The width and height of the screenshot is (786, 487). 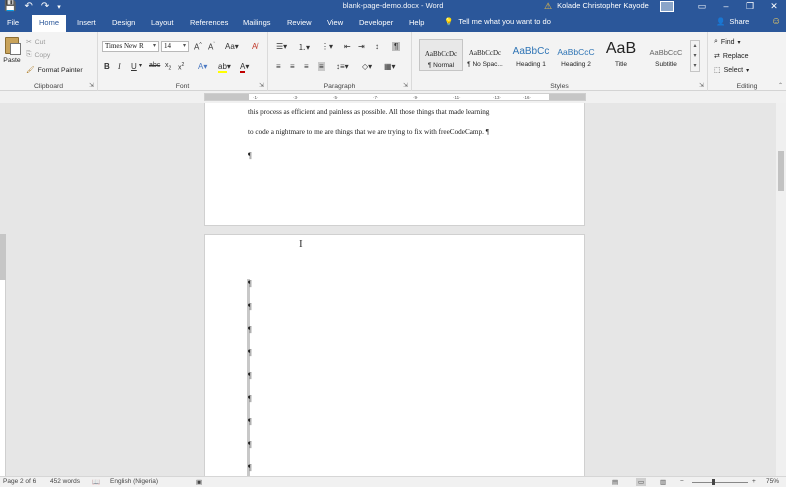 I want to click on feedback-smiley-icon: ☺, so click(x=776, y=21).